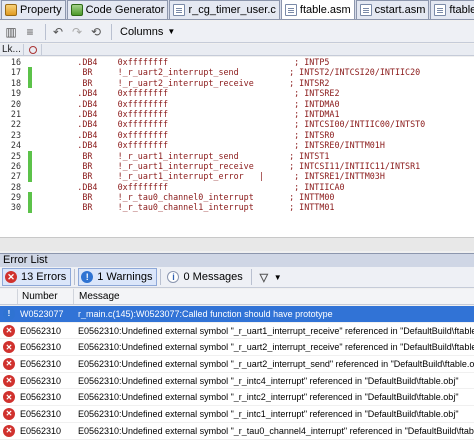  What do you see at coordinates (15, 155) in the screenshot?
I see `line-number: 25` at bounding box center [15, 155].